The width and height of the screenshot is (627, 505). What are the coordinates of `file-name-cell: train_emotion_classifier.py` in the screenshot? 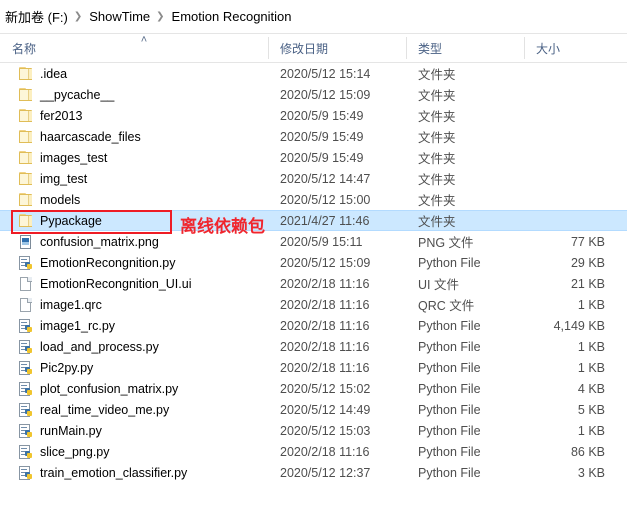 It's located at (134, 472).